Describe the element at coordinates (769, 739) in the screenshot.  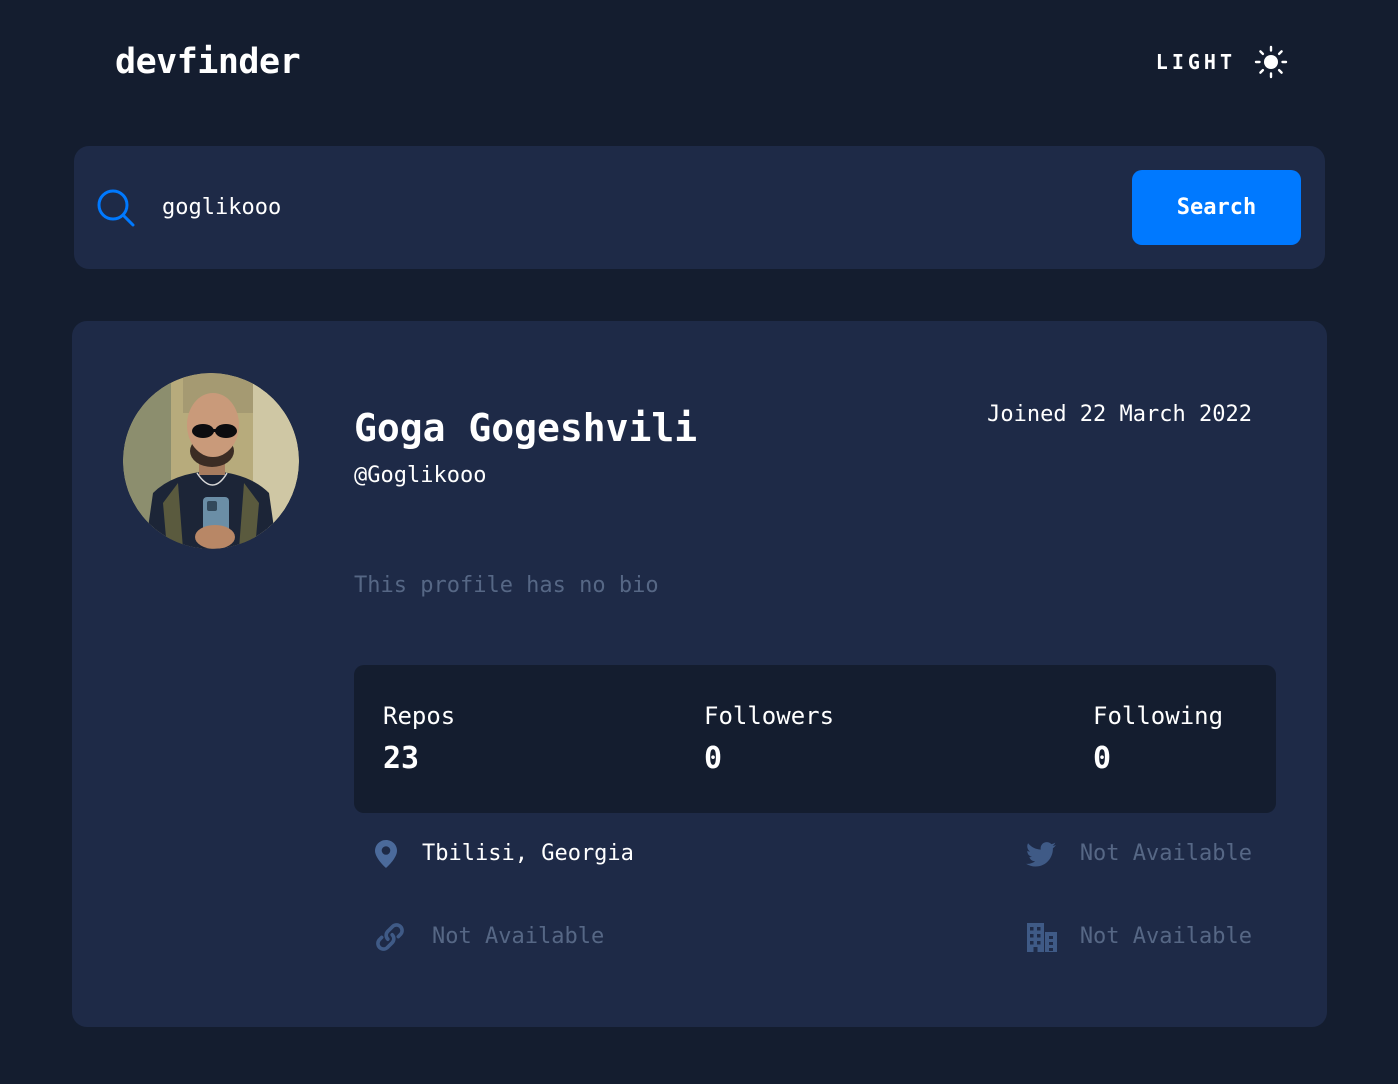
I see `stat-followers: Followers 0` at that location.